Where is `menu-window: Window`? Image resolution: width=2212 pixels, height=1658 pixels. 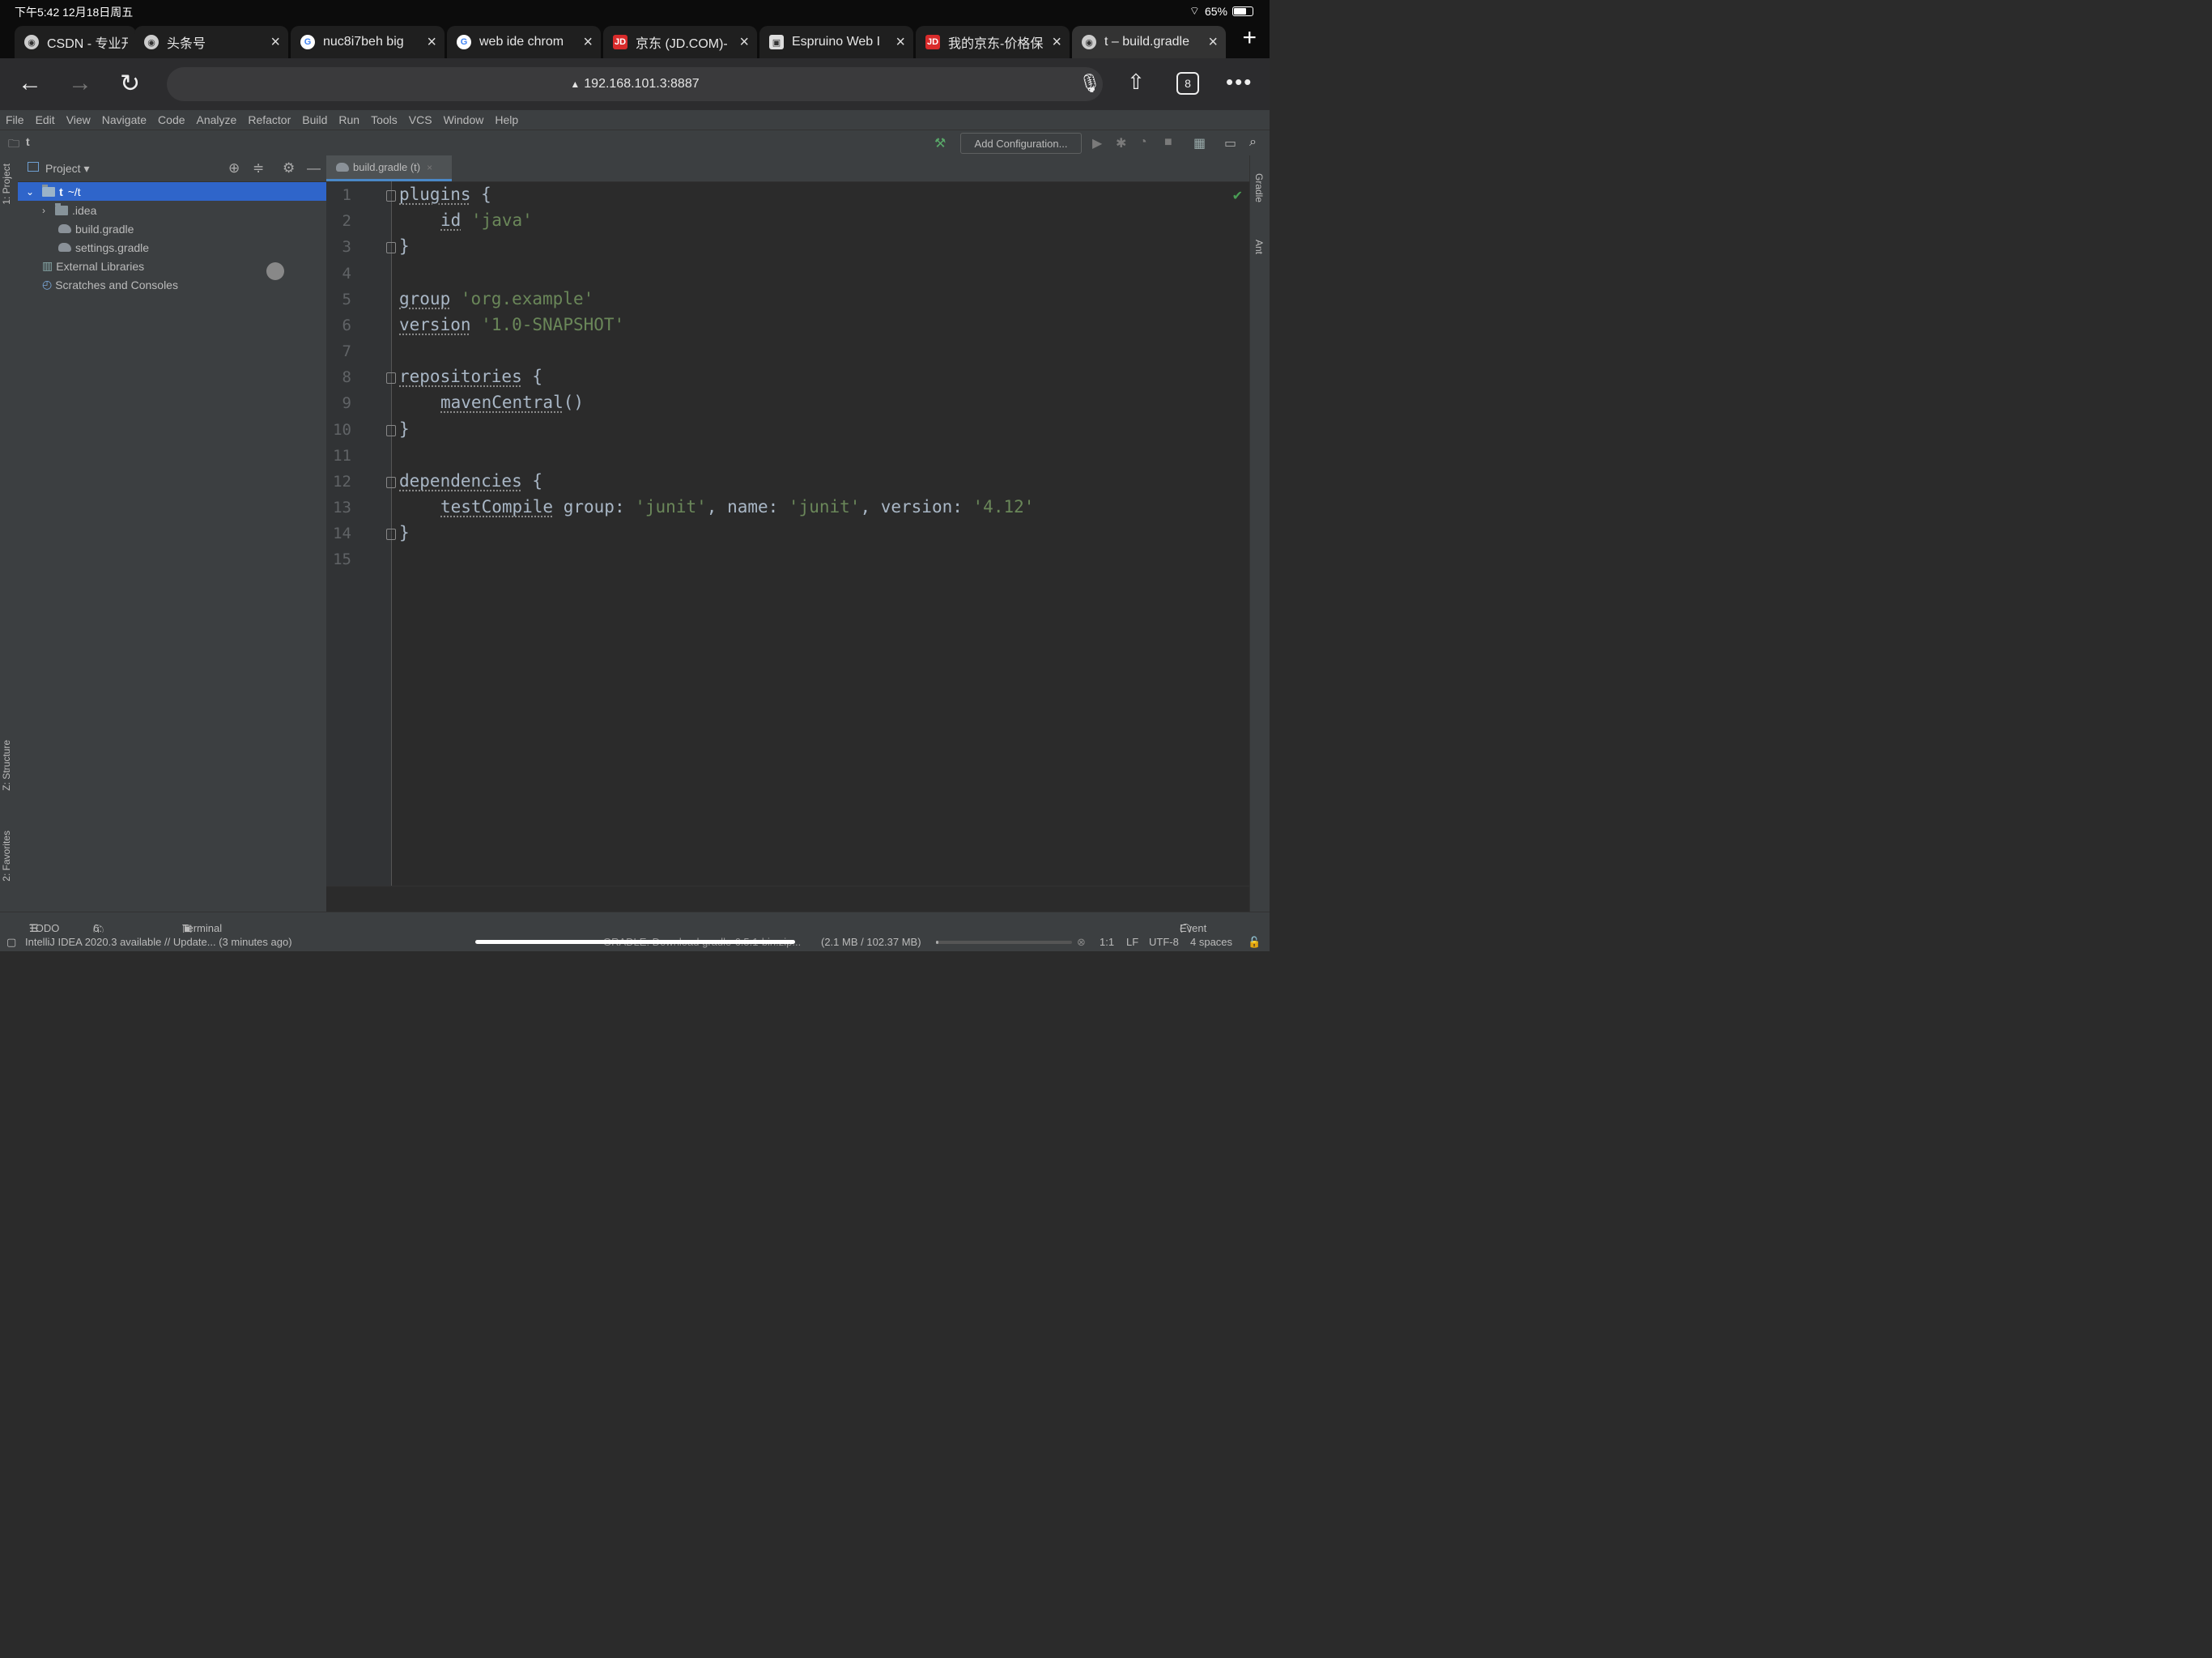
menu-window: Window is located at coordinates (464, 119).